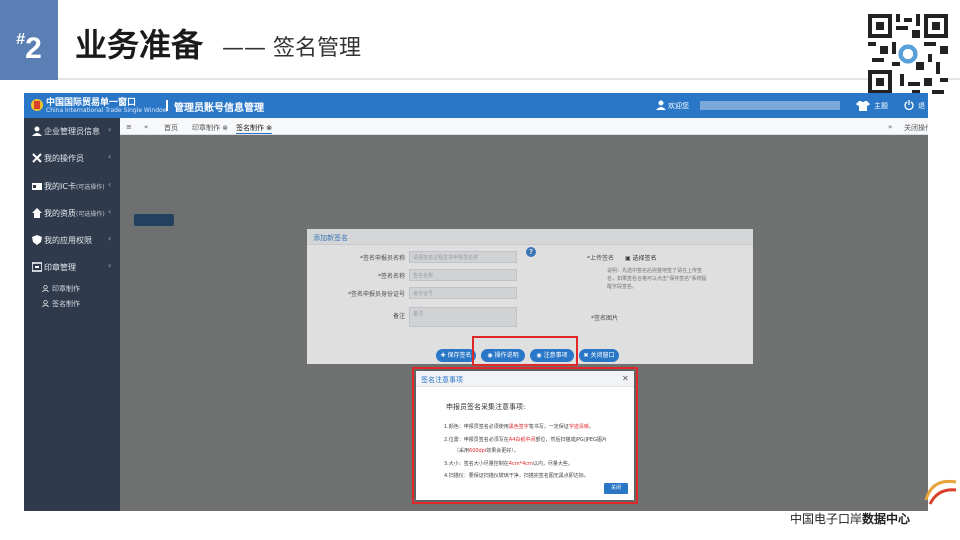 The height and width of the screenshot is (540, 960). Describe the element at coordinates (463, 293) in the screenshot. I see `id-number-input: 身份证号` at that location.